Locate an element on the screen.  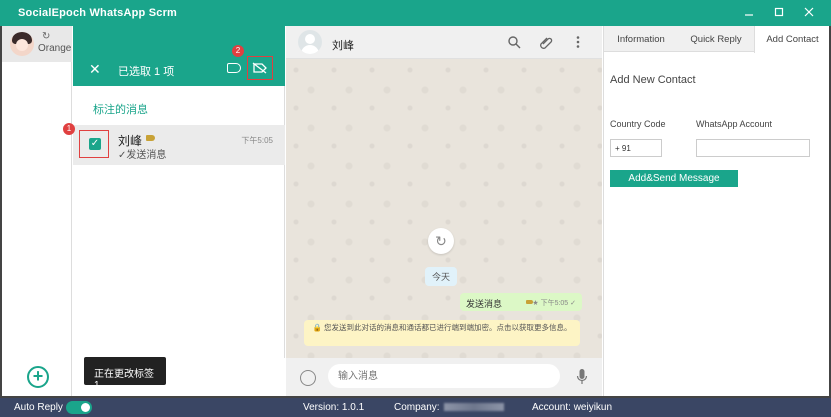
country-code-label: Country Code is located at coordinates (638, 124).